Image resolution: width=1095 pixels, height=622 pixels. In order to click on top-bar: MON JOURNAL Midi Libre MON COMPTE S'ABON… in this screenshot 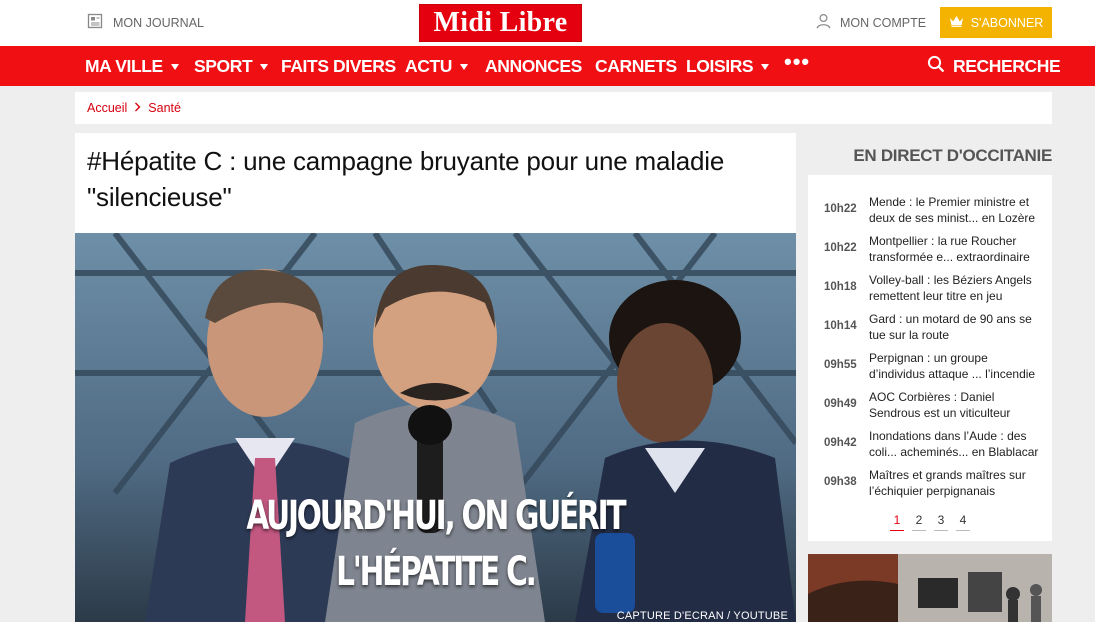, I will do `click(547, 23)`.